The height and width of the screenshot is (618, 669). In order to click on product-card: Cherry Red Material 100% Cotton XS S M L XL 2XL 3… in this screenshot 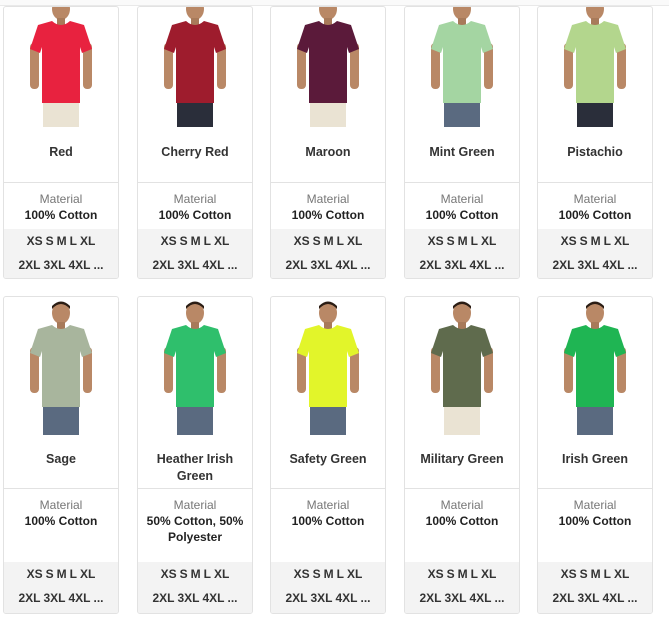, I will do `click(195, 142)`.